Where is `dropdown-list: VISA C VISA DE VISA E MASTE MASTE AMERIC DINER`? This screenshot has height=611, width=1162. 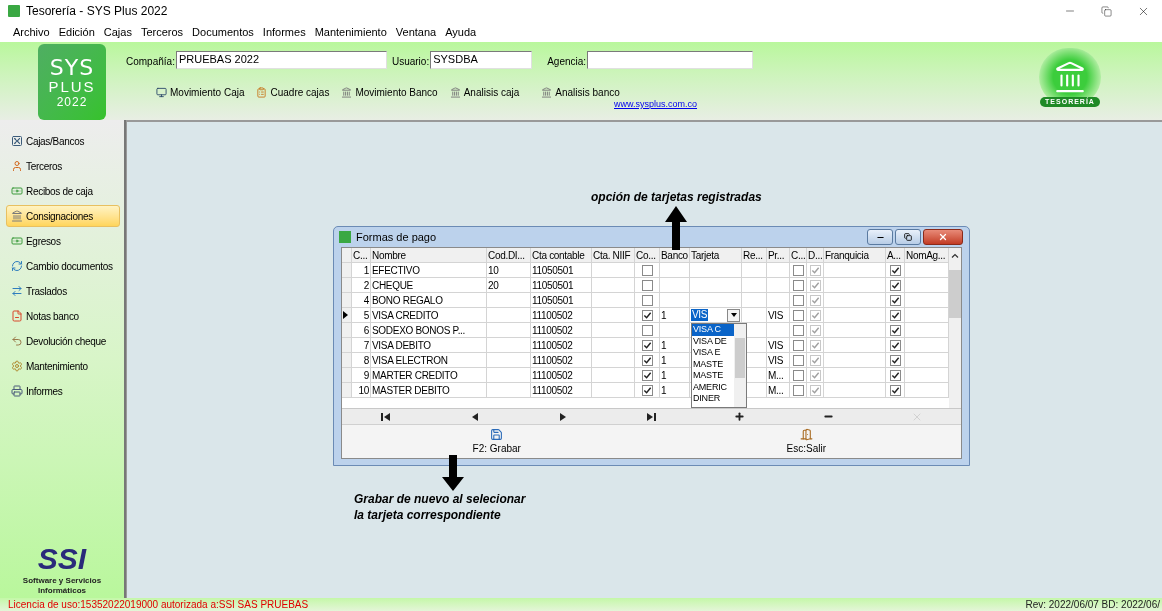 dropdown-list: VISA C VISA DE VISA E MASTE MASTE AMERIC DINER is located at coordinates (719, 365).